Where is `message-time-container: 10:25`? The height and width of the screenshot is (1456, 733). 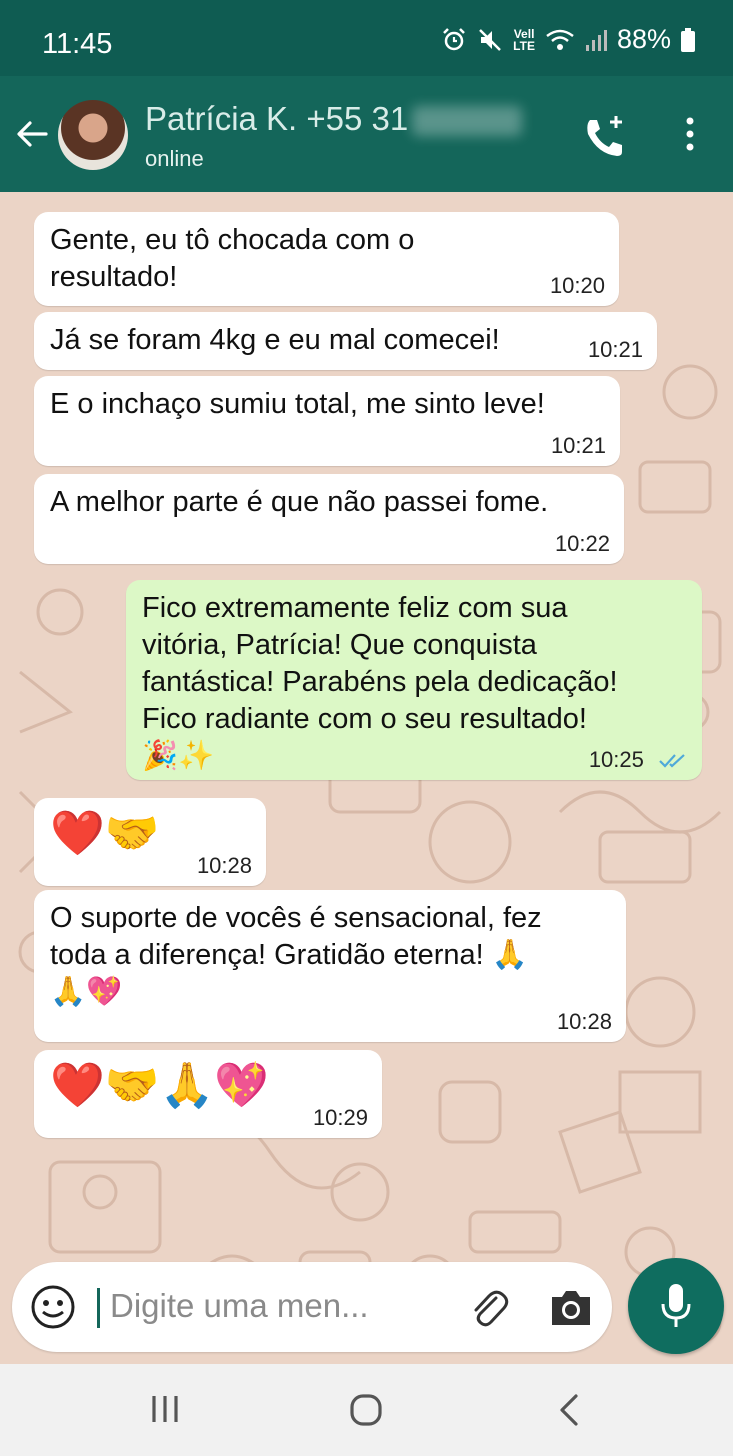 message-time-container: 10:25 is located at coordinates (638, 760).